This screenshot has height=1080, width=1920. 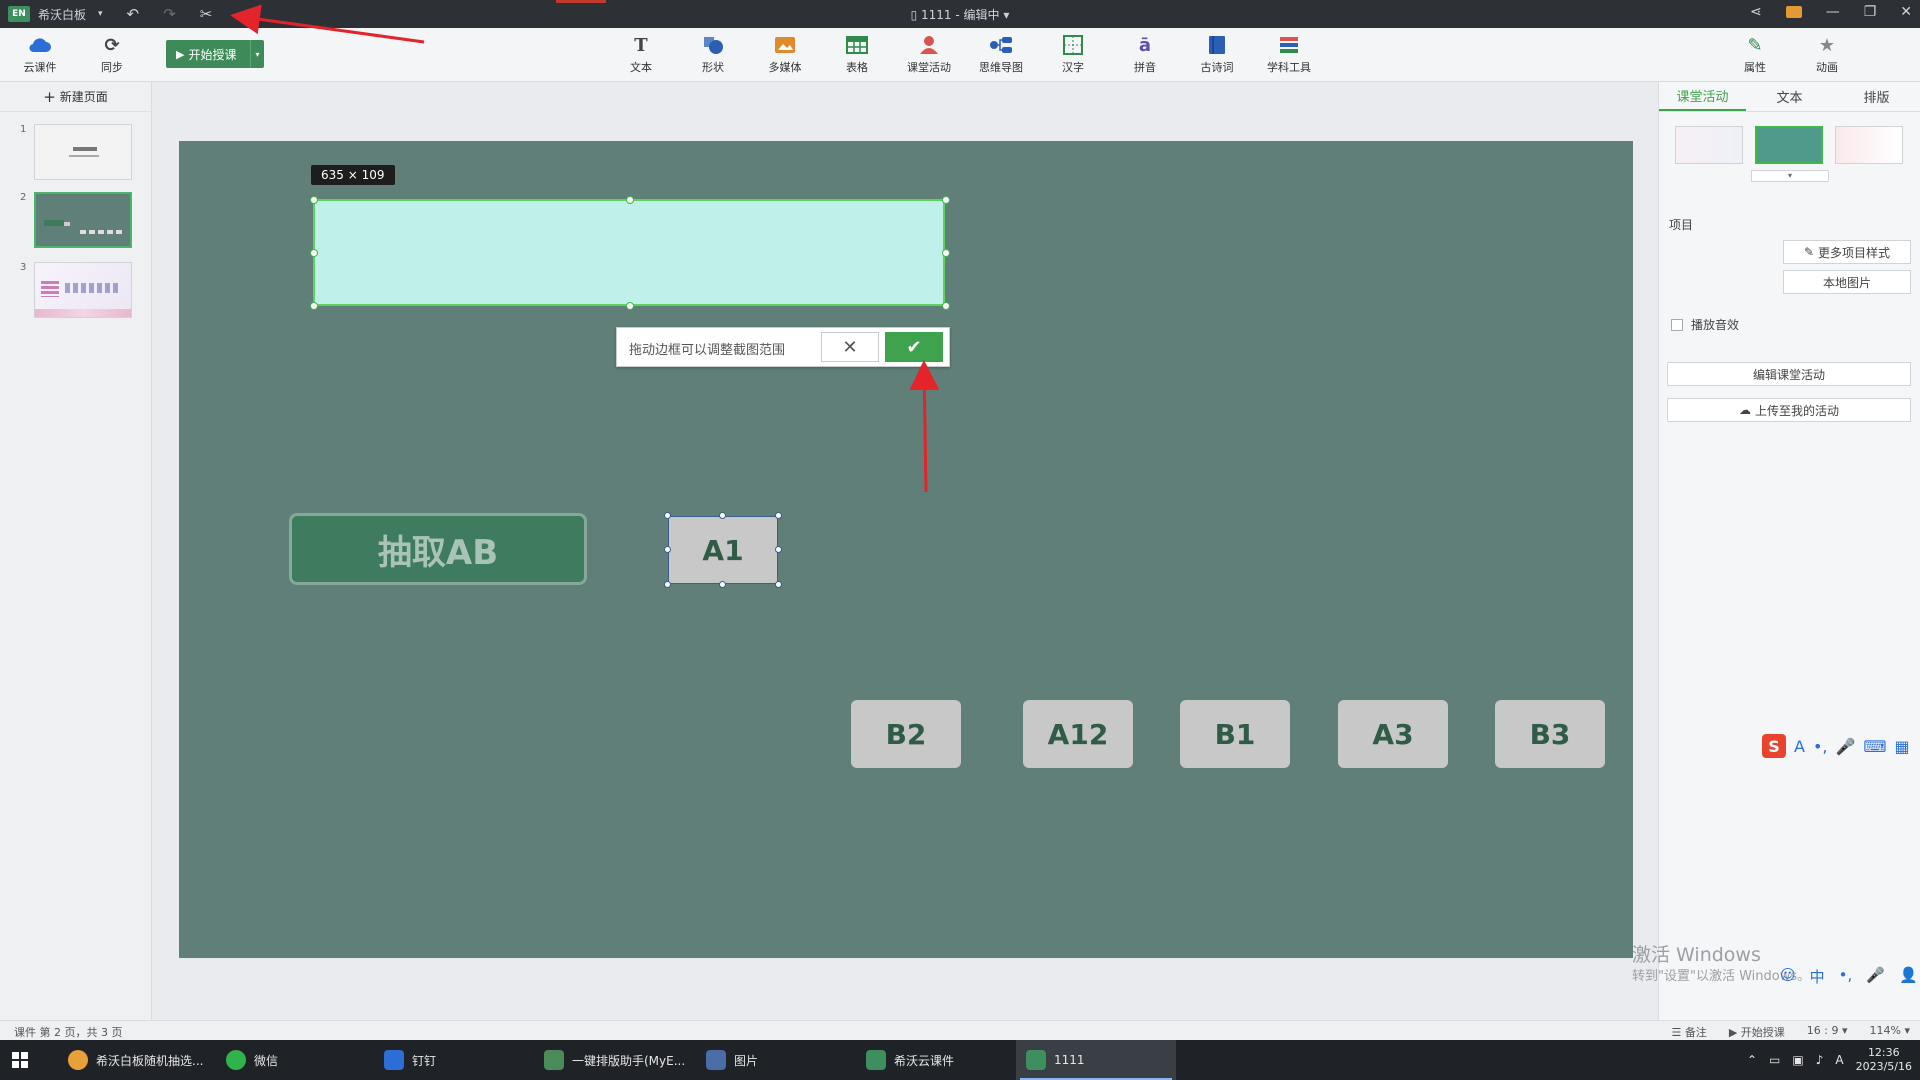 I want to click on share-icon: ⋖, so click(x=1756, y=12).